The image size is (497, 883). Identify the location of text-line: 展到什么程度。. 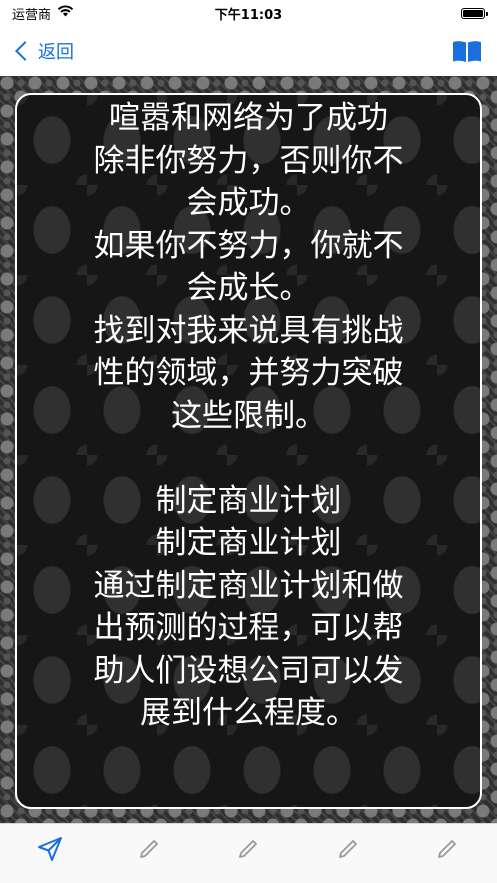
(248, 713).